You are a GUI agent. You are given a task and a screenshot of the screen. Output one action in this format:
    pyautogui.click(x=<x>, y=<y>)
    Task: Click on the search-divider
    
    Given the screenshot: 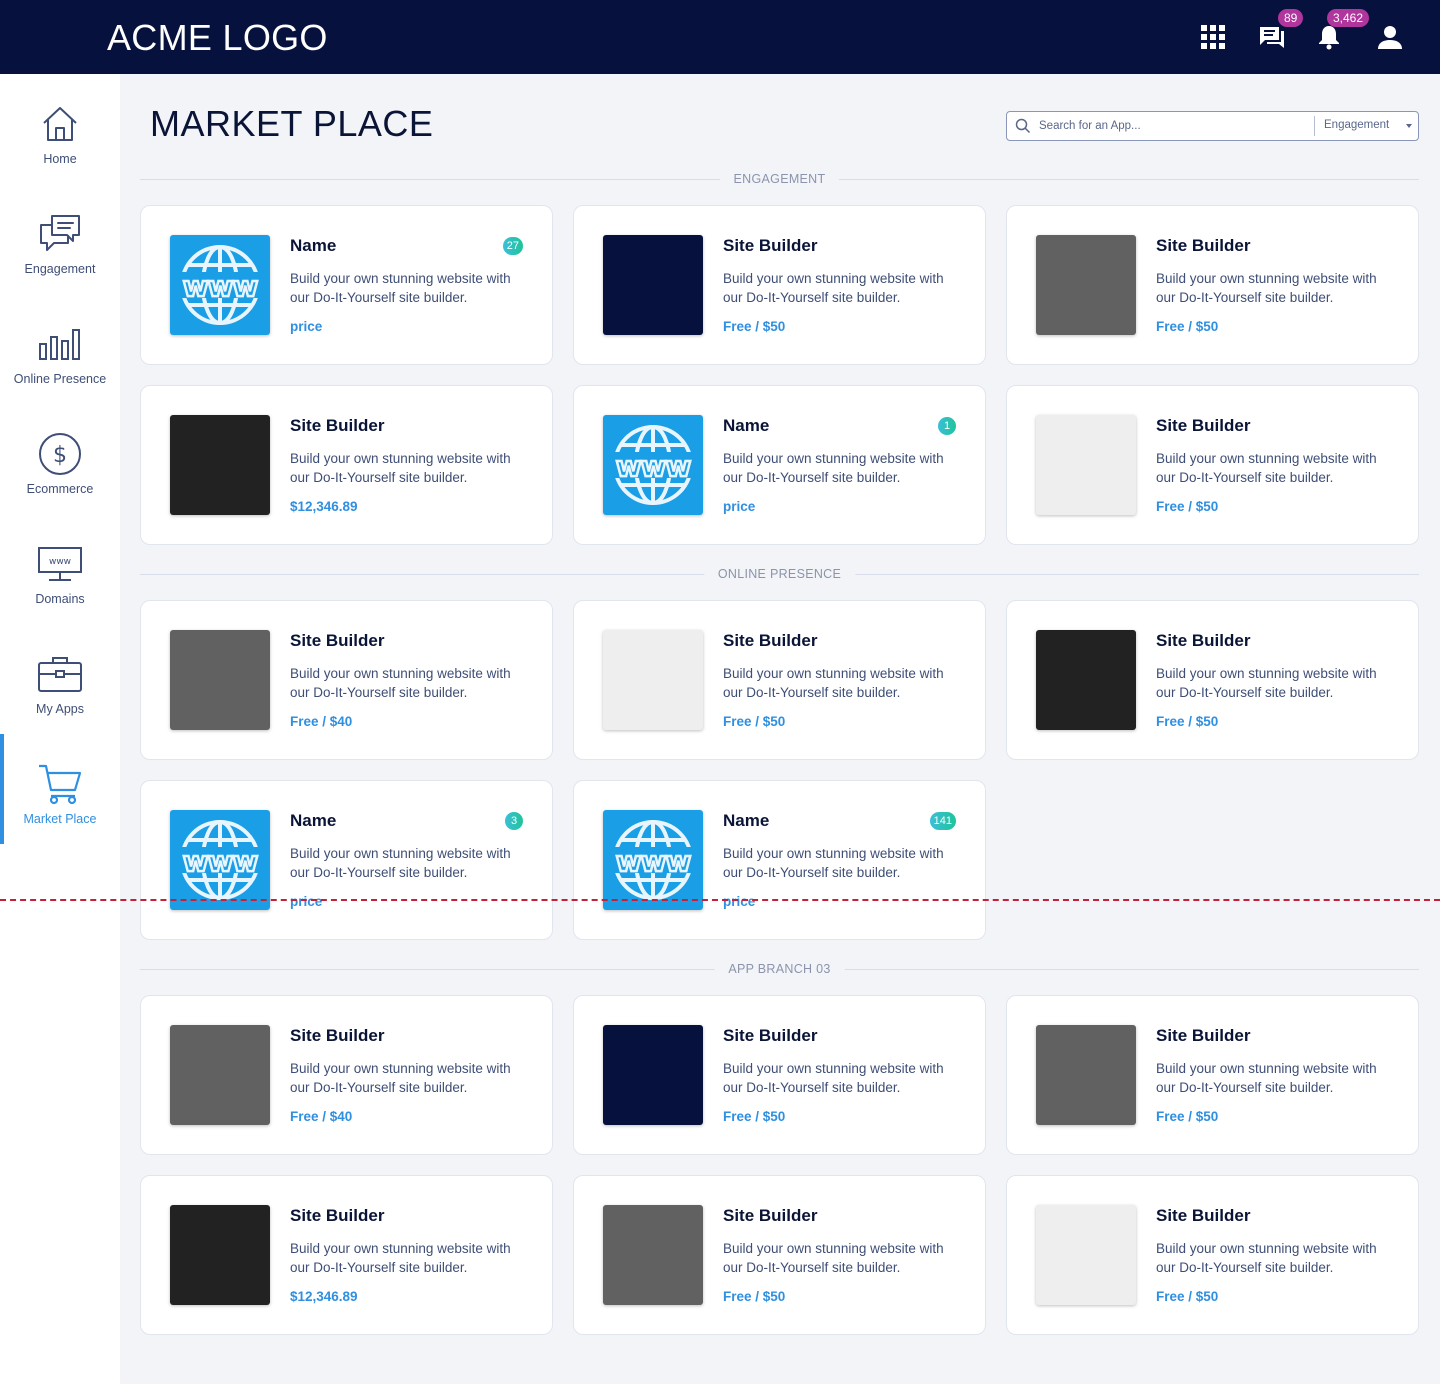 What is the action you would take?
    pyautogui.click(x=1314, y=126)
    